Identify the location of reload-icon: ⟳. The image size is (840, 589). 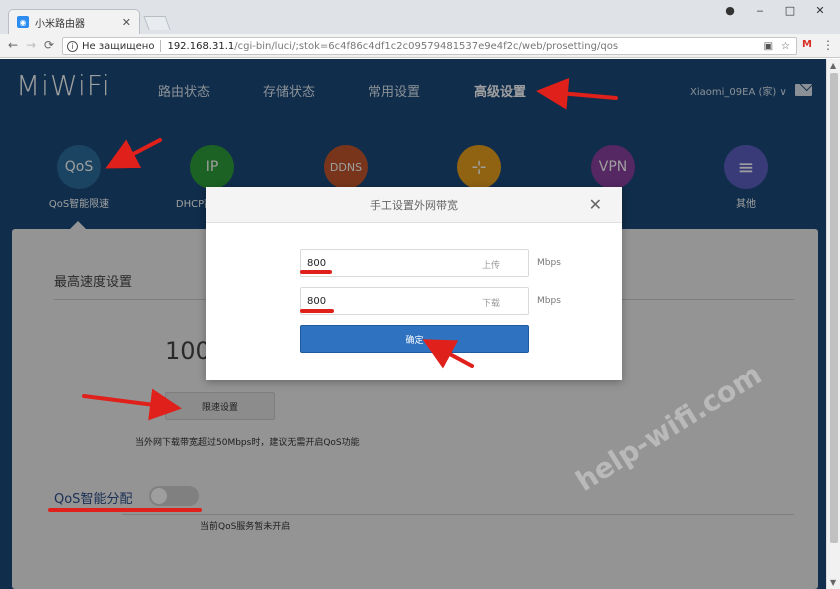
(49, 45).